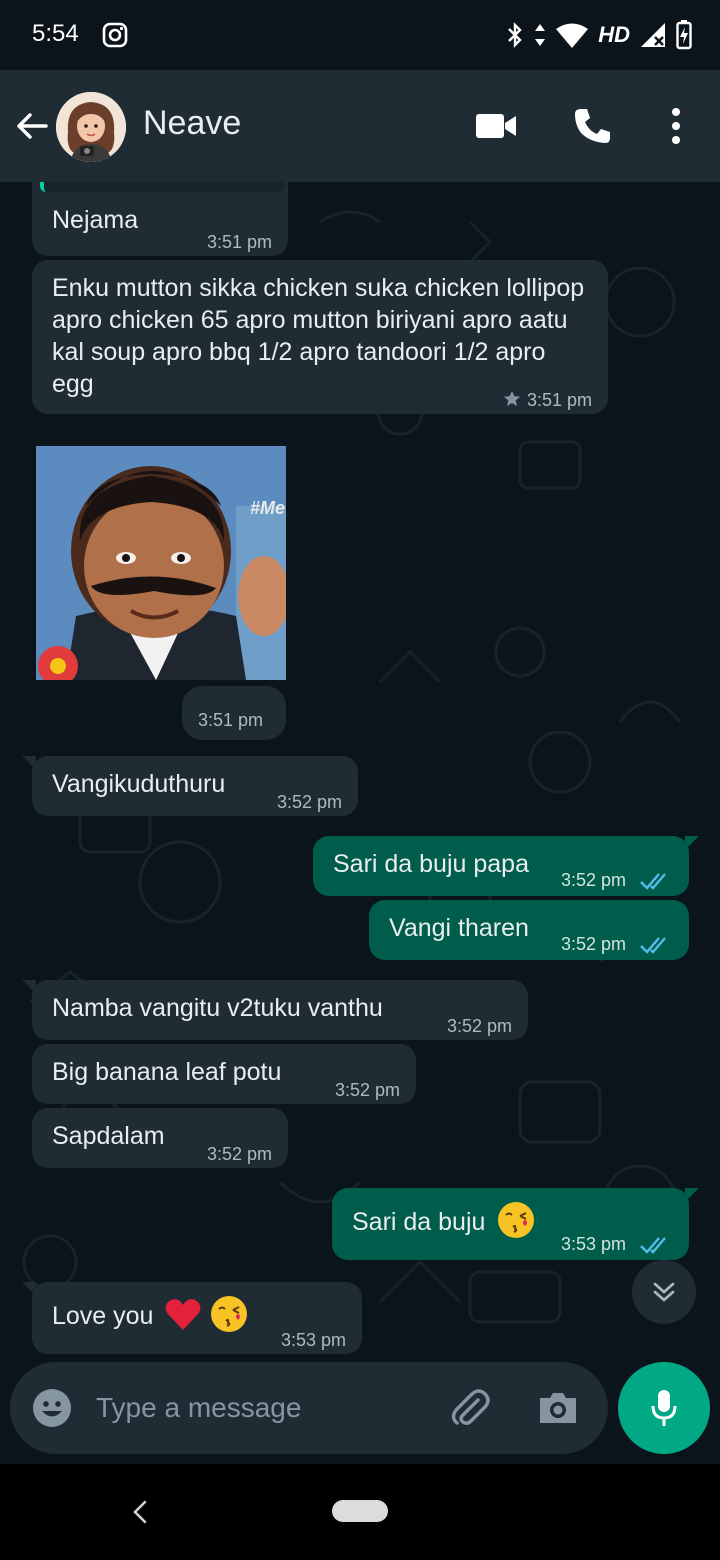 The image size is (720, 1560). What do you see at coordinates (593, 1244) in the screenshot?
I see `message-time-text: 3:53 pm` at bounding box center [593, 1244].